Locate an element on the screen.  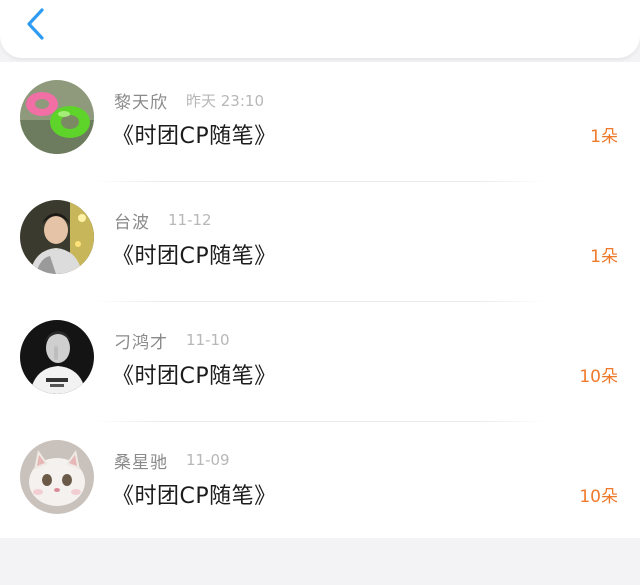
username: 刁鸿才 is located at coordinates (141, 340).